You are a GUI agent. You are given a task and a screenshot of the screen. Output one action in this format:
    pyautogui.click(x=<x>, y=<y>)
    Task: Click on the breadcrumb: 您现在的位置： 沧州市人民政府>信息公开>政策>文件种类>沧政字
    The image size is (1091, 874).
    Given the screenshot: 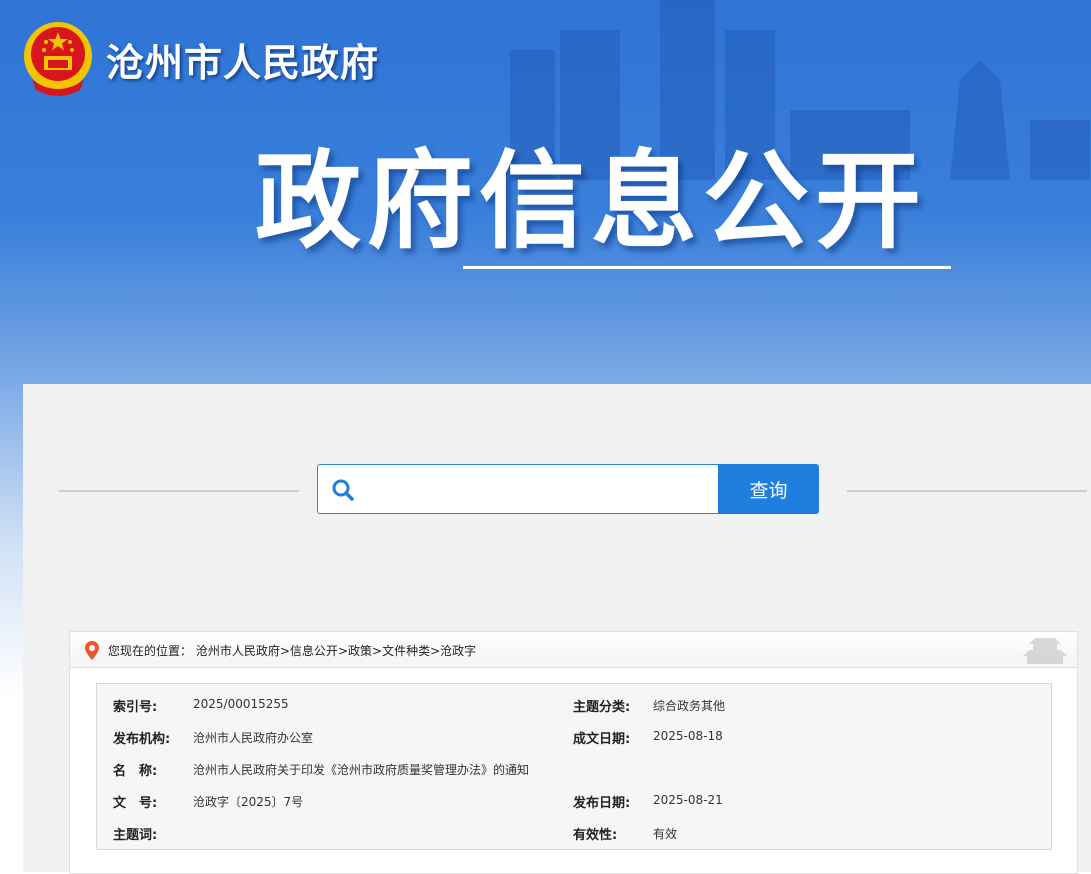 What is the action you would take?
    pyautogui.click(x=292, y=650)
    